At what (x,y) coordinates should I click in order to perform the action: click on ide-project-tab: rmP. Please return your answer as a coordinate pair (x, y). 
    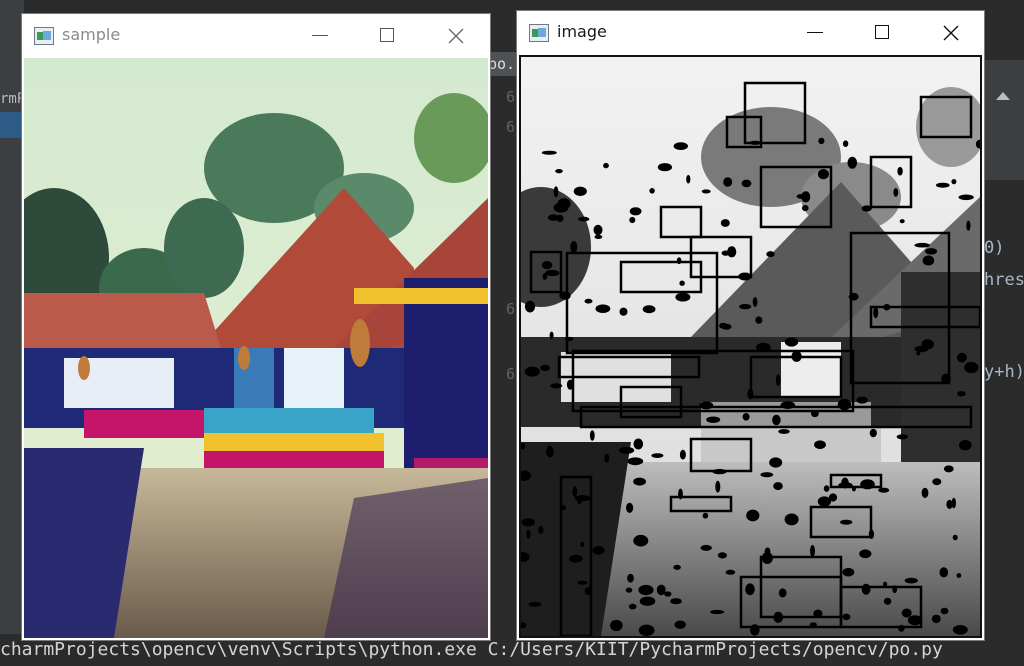
    Looking at the image, I should click on (11, 99).